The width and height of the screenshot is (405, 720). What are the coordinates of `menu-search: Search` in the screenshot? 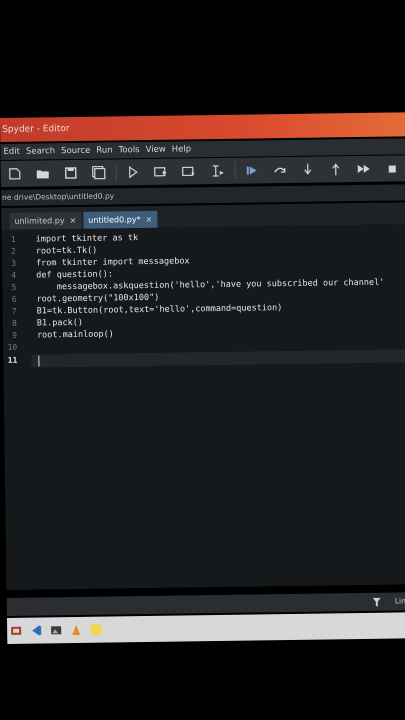 It's located at (40, 151).